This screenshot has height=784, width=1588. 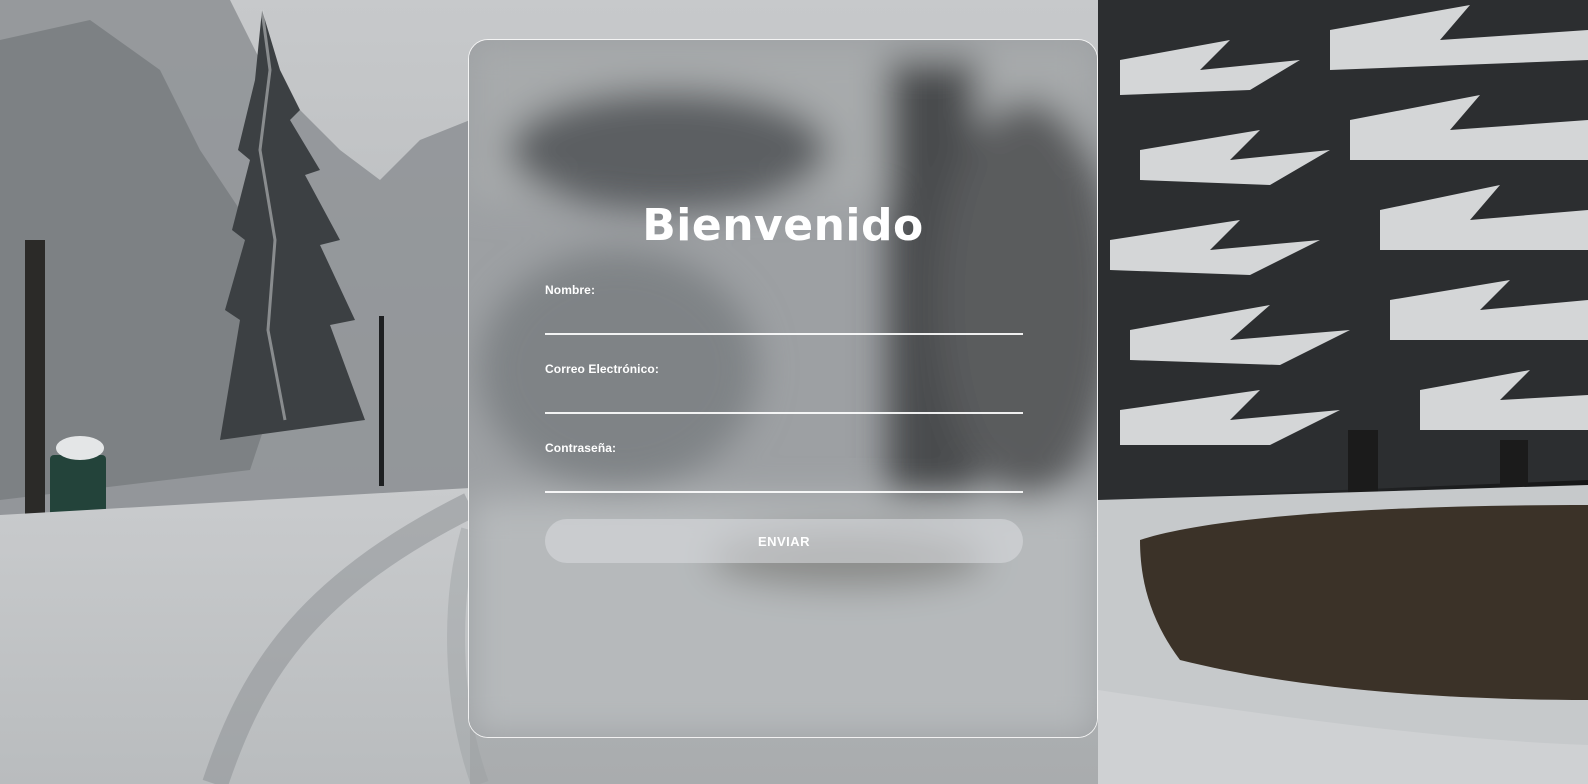 What do you see at coordinates (602, 369) in the screenshot?
I see `email-label: Correo Electrónico:` at bounding box center [602, 369].